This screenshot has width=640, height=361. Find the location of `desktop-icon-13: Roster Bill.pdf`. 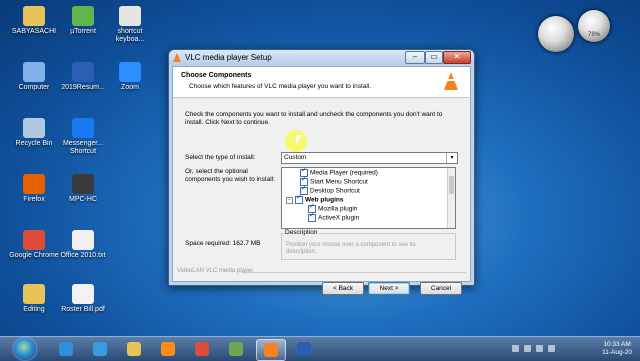

desktop-icon-13: Roster Bill.pdf is located at coordinates (83, 299).